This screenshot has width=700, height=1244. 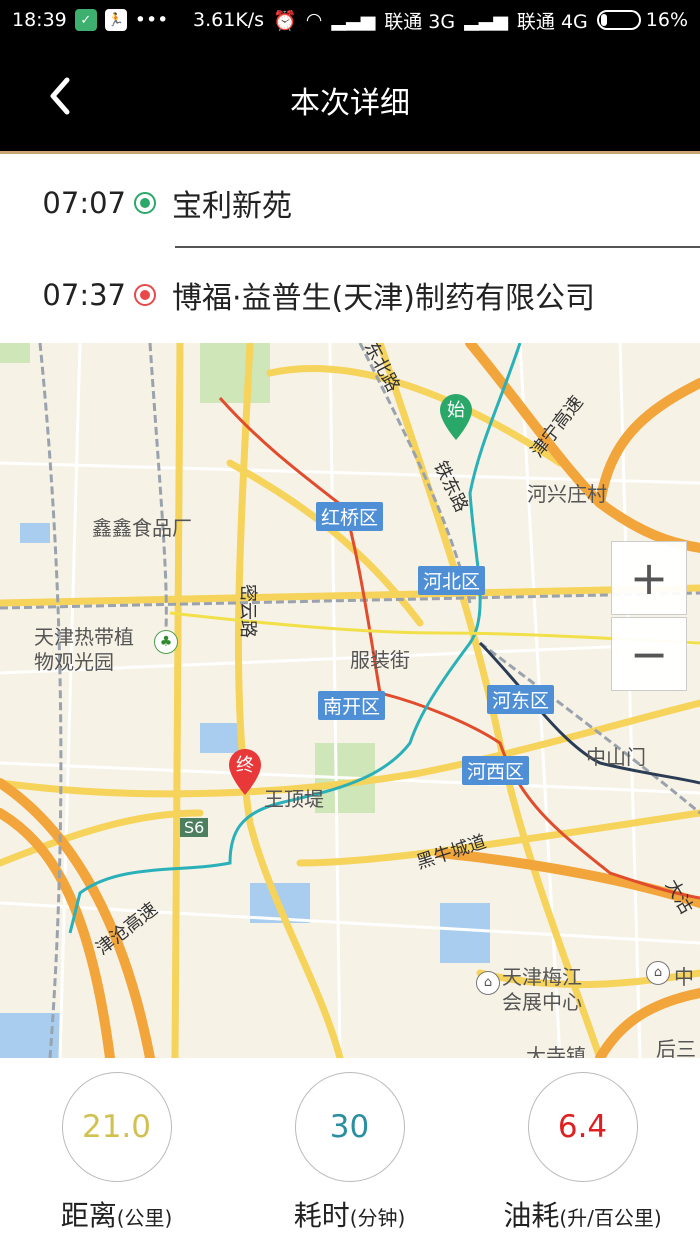 I want to click on road-label: 密云路, so click(x=247, y=611).